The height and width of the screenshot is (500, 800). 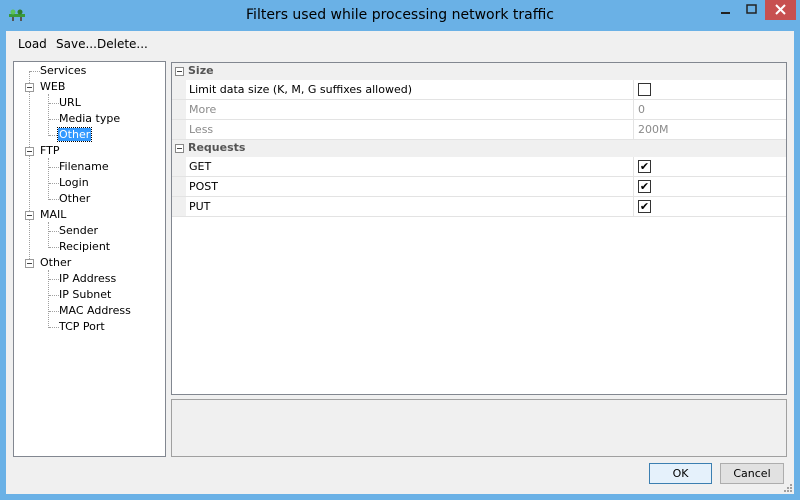 I want to click on description-panel, so click(x=479, y=428).